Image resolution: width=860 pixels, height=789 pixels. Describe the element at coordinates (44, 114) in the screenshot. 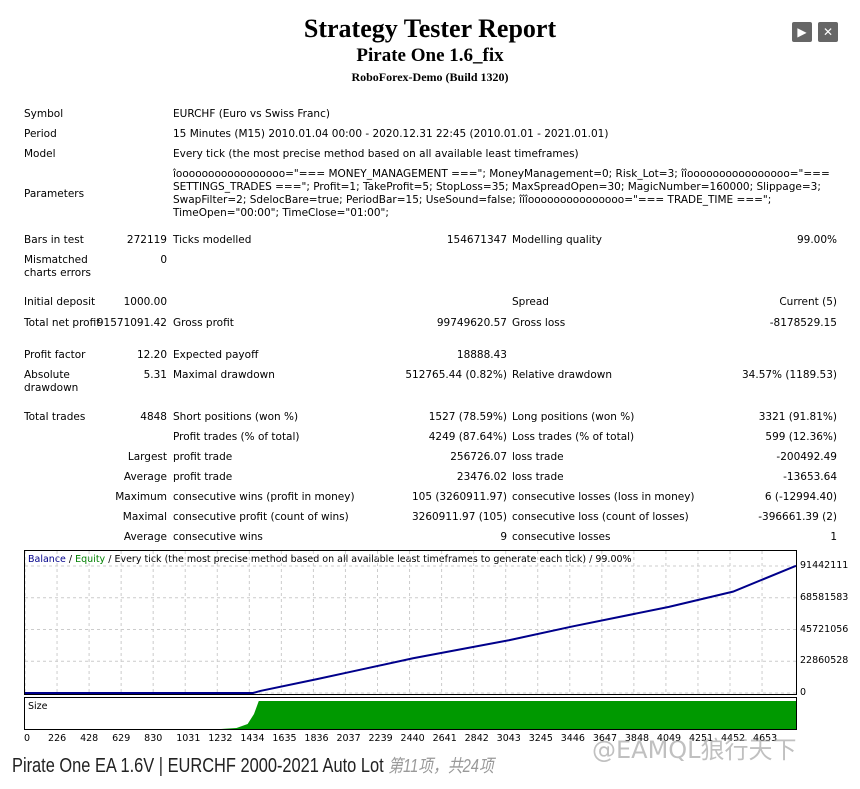

I see `symbol-label: Symbol` at that location.